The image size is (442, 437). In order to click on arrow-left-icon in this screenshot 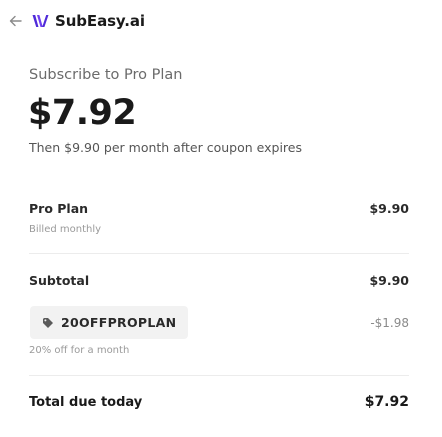, I will do `click(15, 21)`.